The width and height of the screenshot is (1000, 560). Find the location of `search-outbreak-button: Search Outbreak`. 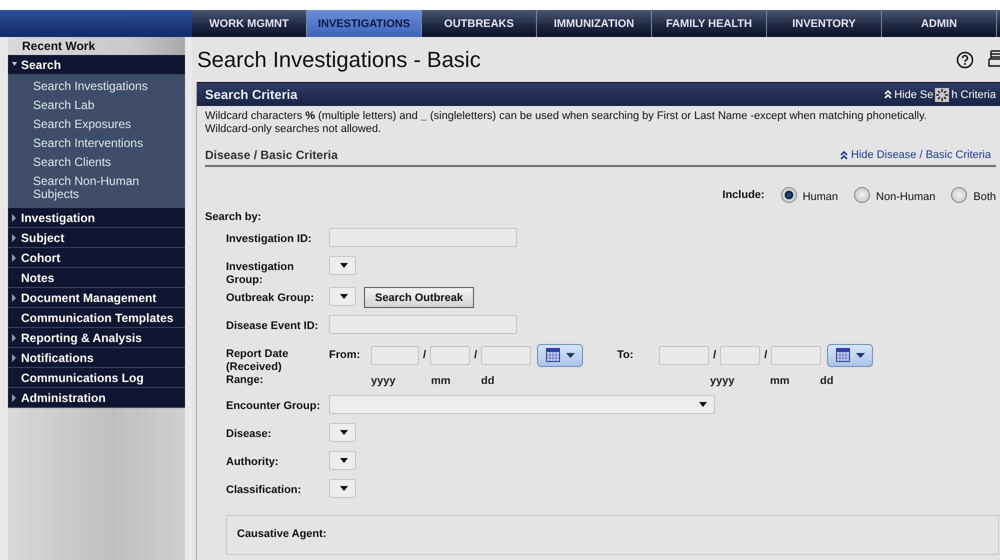

search-outbreak-button: Search Outbreak is located at coordinates (419, 297).